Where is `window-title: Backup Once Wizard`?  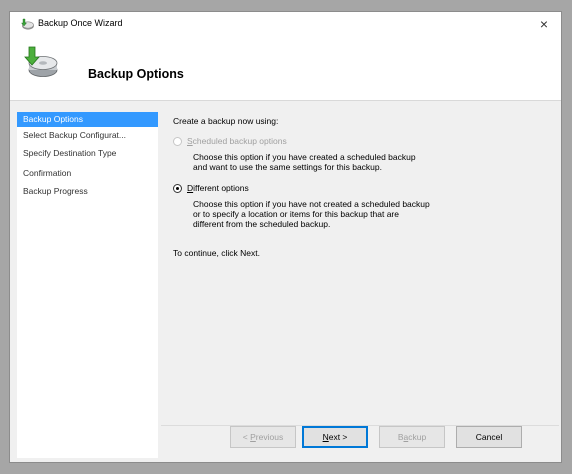
window-title: Backup Once Wizard is located at coordinates (80, 23).